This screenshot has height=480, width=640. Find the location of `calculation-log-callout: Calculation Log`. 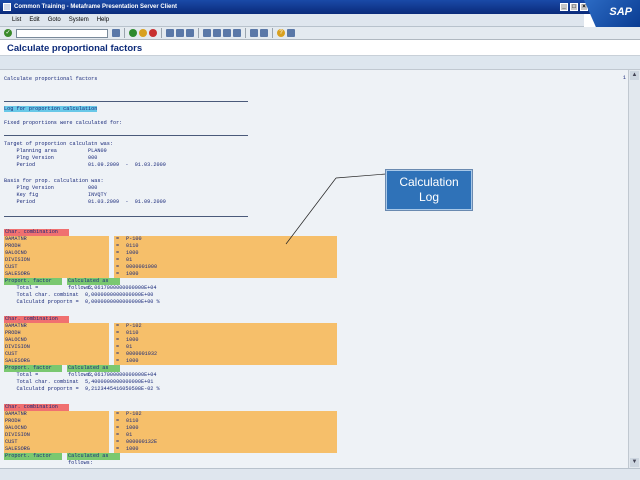

calculation-log-callout: Calculation Log is located at coordinates (429, 190).